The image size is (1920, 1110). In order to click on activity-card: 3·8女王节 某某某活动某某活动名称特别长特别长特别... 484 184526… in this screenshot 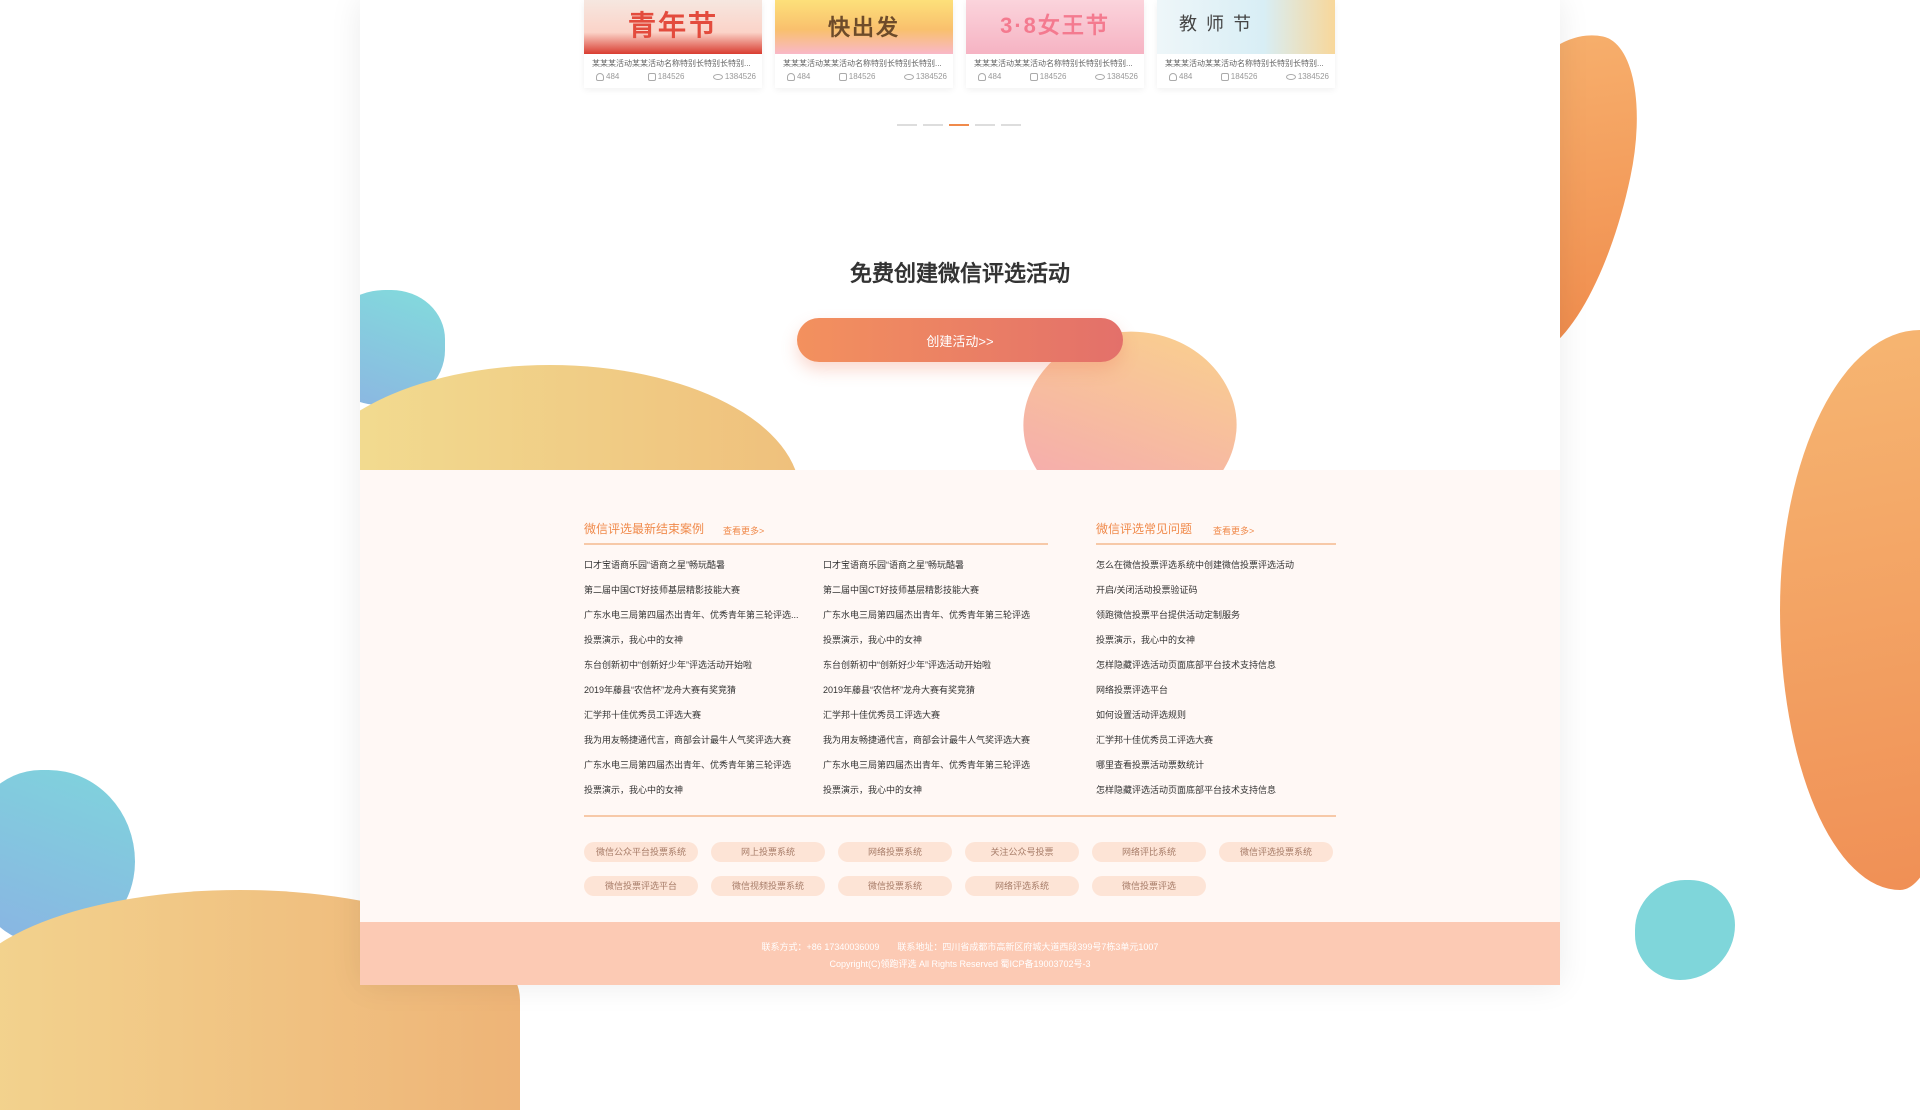, I will do `click(1055, 44)`.